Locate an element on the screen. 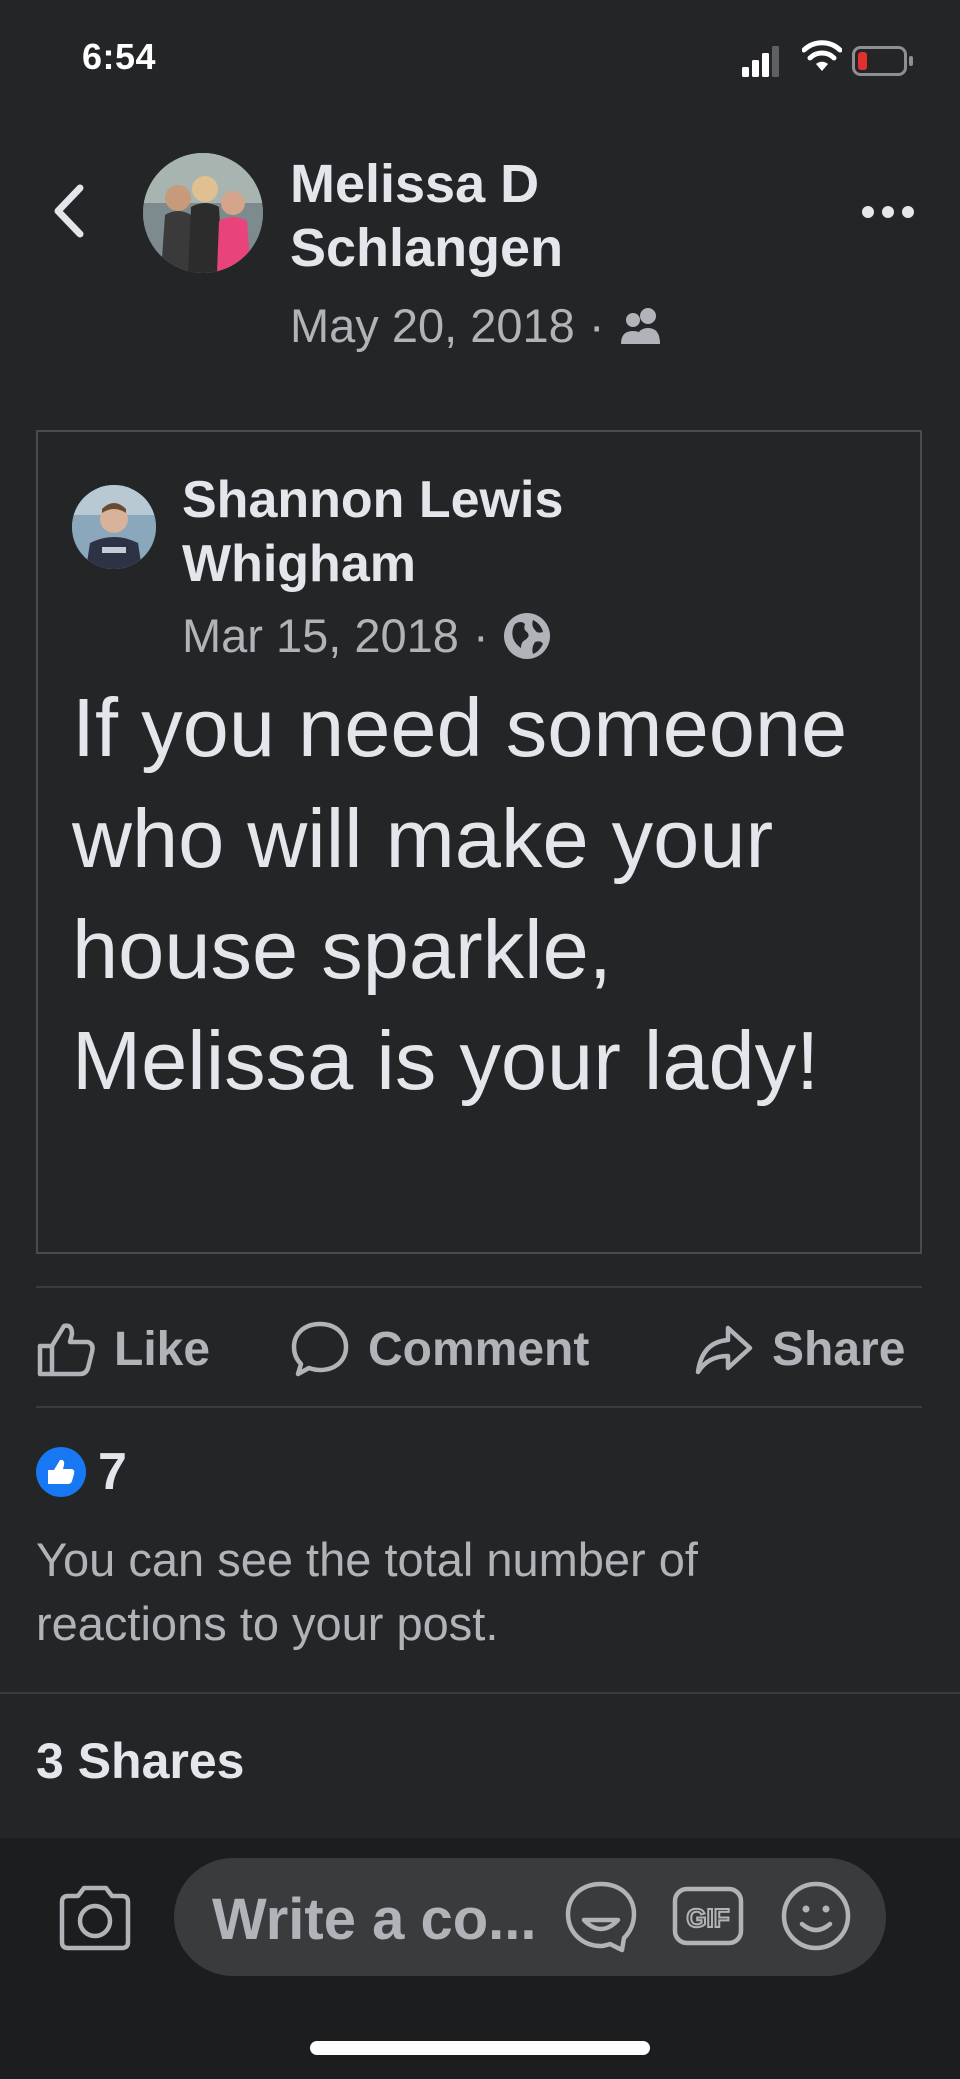 The image size is (960, 2079). reaction-summary: 7 is located at coordinates (81, 1472).